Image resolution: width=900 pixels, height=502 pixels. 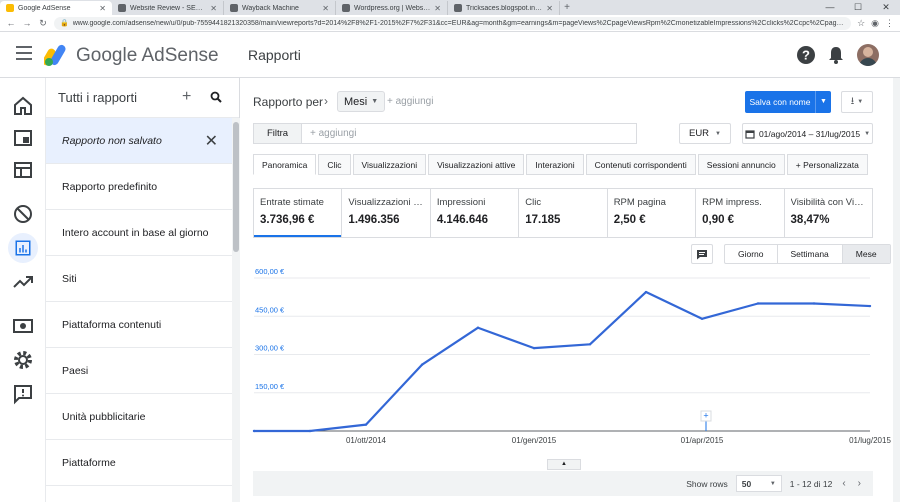 I want to click on feedback-icon, so click(x=23, y=394).